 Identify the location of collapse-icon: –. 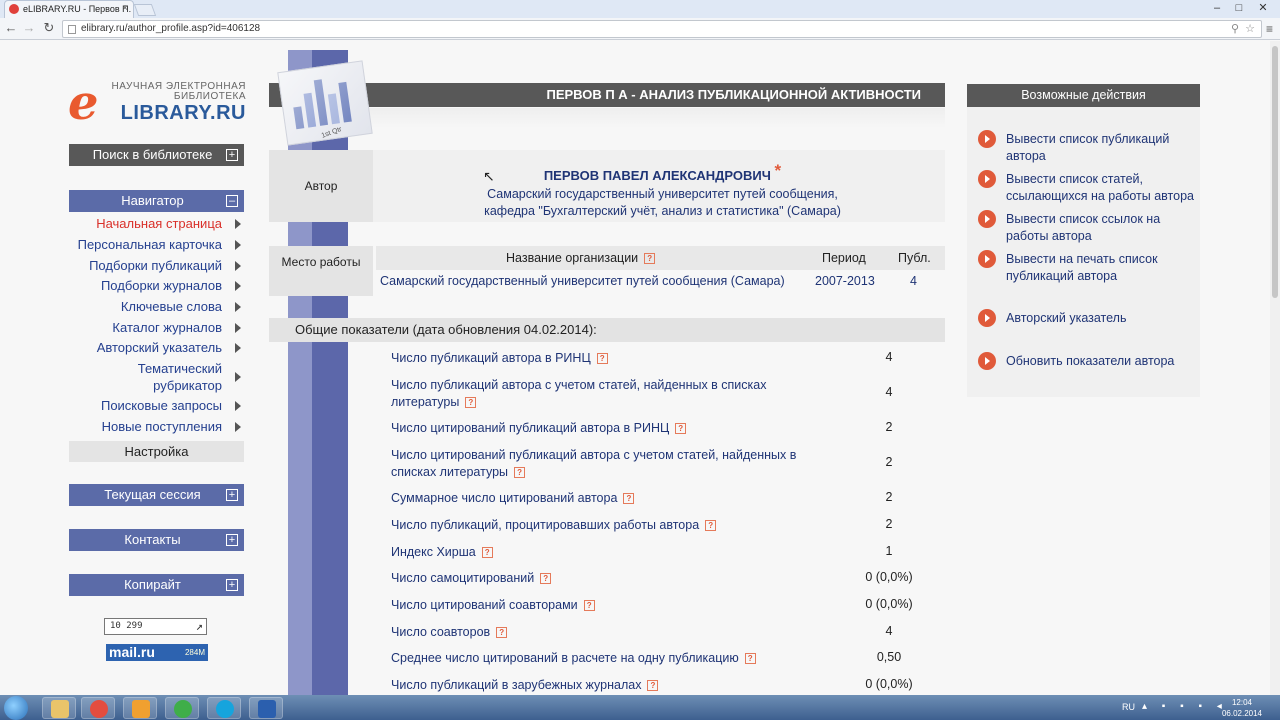
(232, 201).